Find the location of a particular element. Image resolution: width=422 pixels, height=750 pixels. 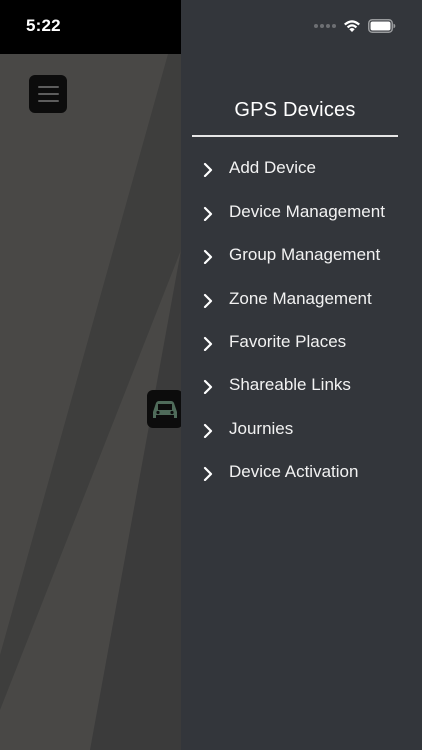

menu-item-label: Favorite Places is located at coordinates (288, 341).